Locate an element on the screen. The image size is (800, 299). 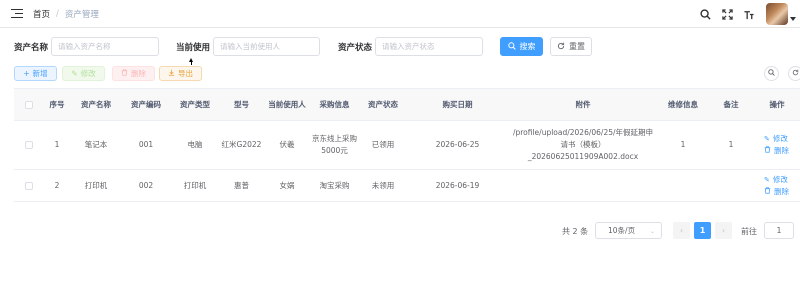
add-button: + 新增 is located at coordinates (35, 73).